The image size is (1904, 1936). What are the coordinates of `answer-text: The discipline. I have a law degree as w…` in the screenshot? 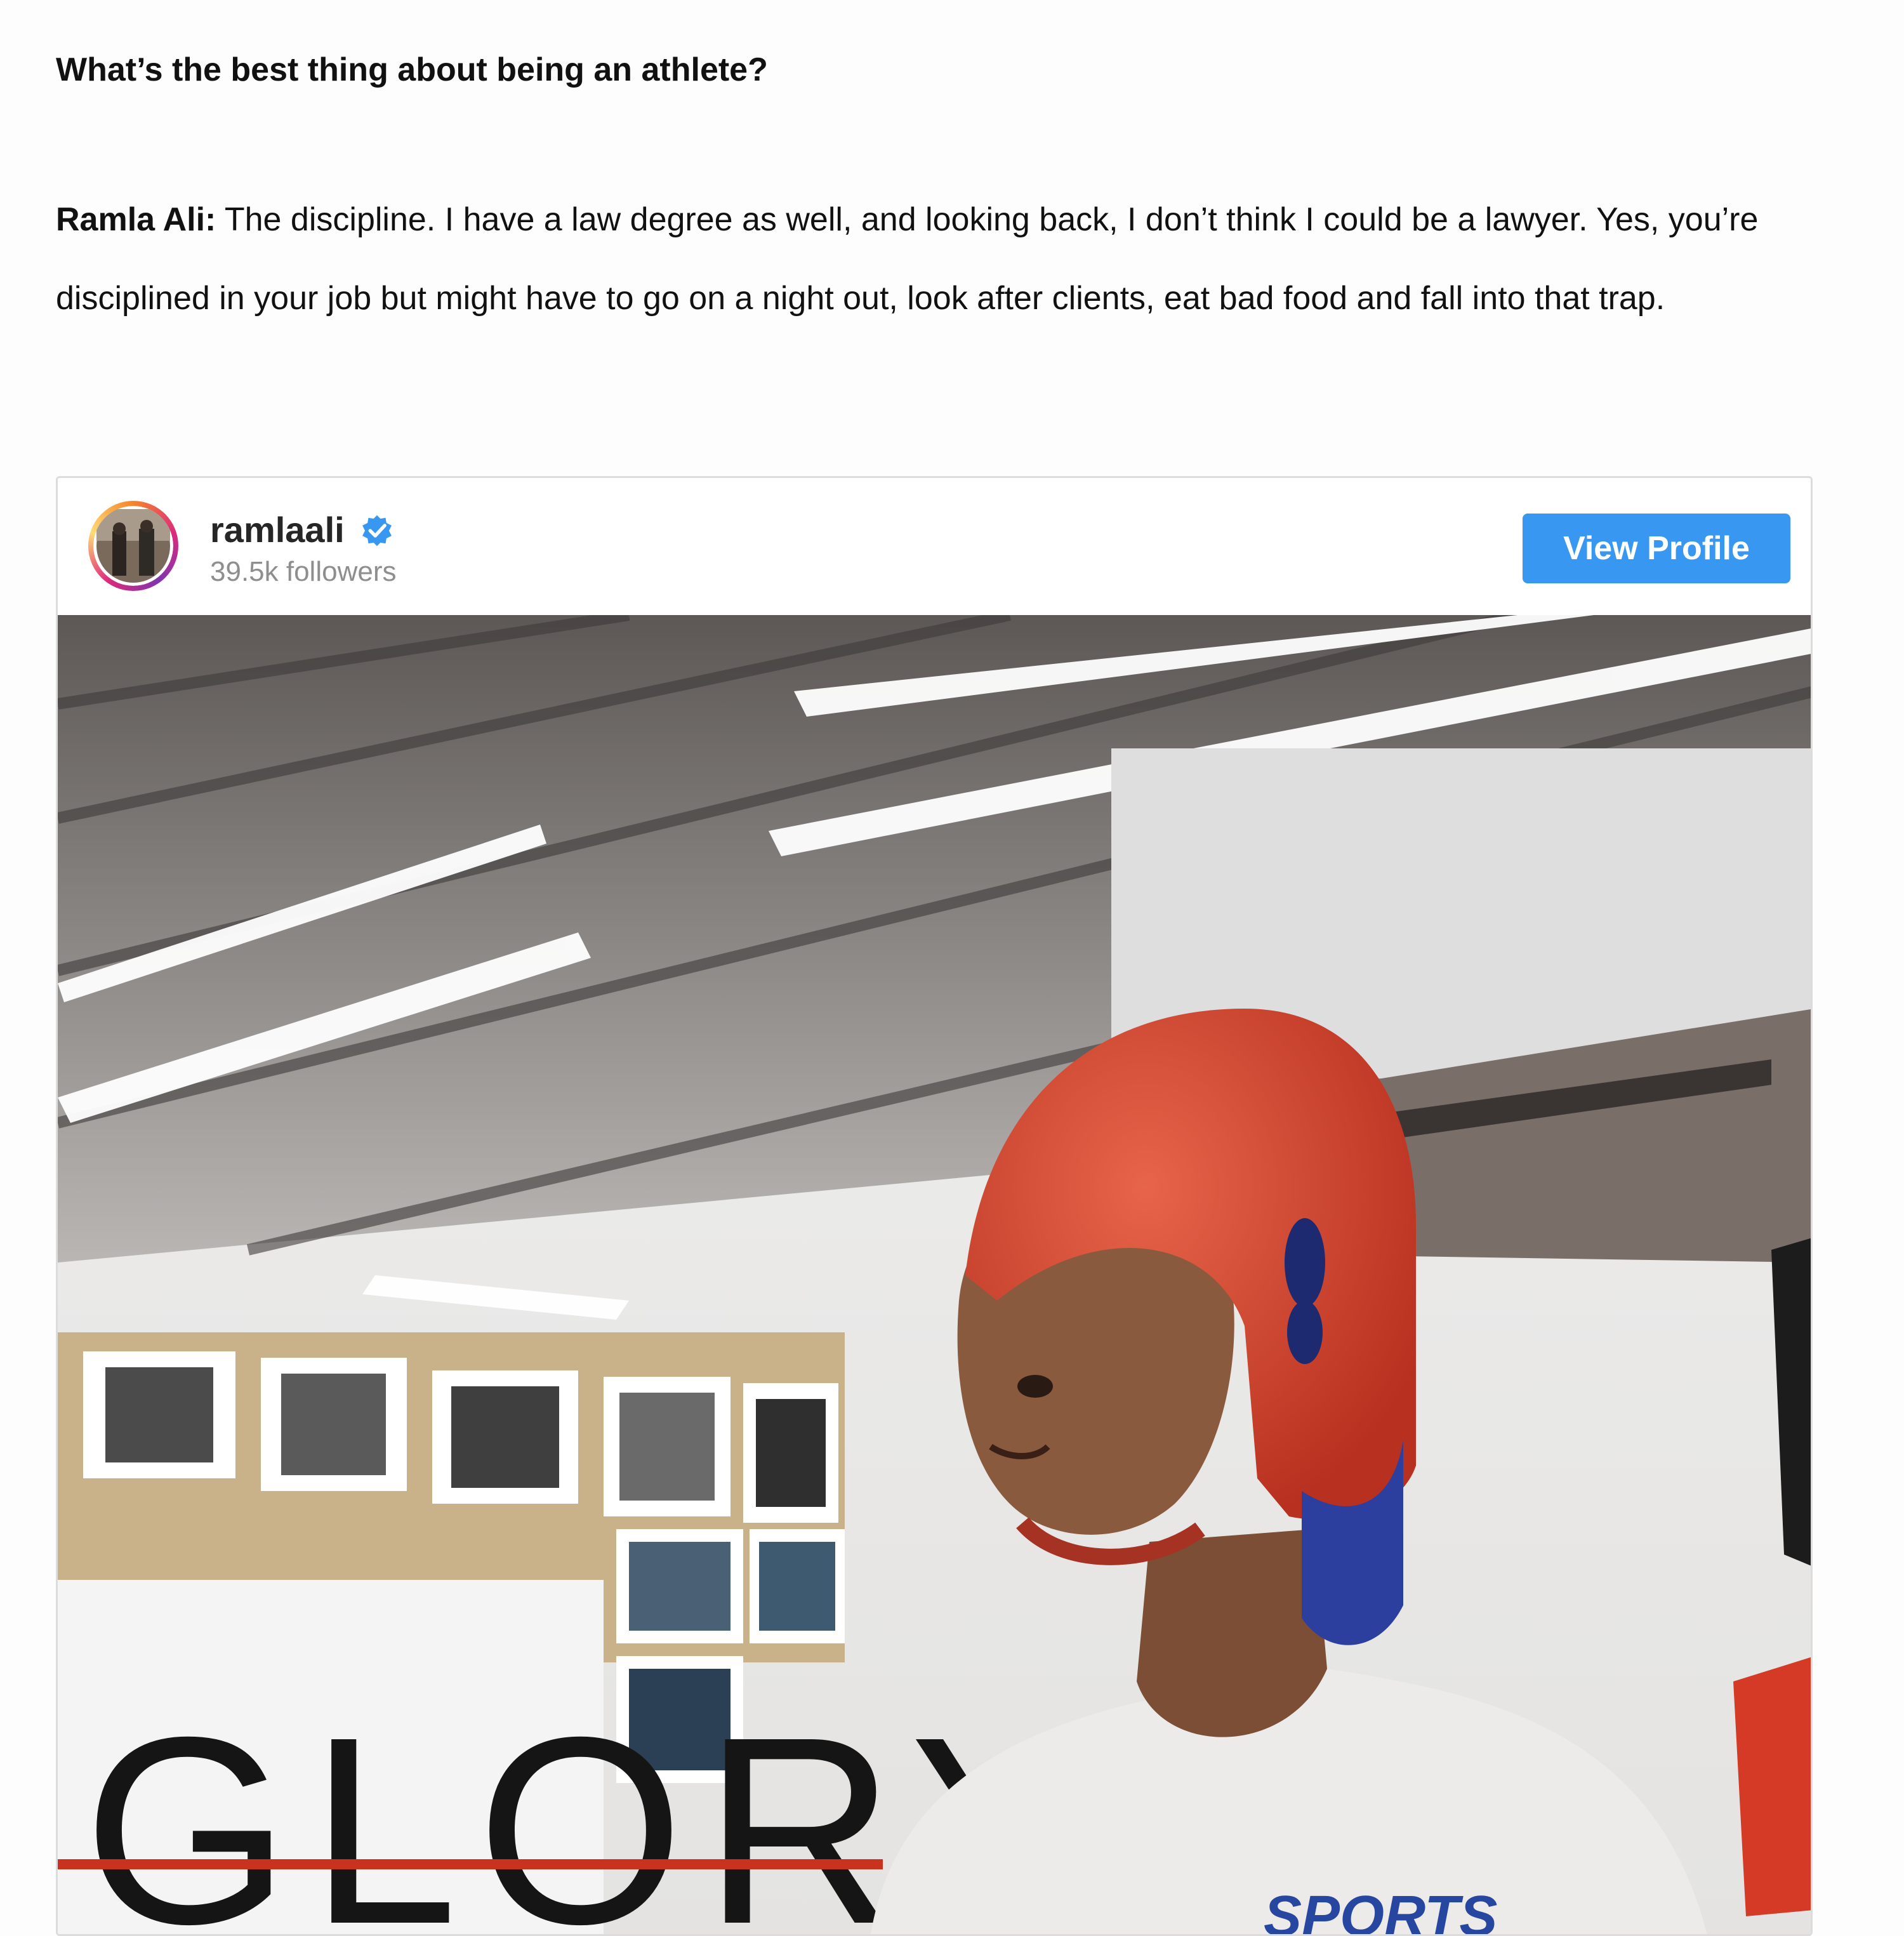 It's located at (907, 259).